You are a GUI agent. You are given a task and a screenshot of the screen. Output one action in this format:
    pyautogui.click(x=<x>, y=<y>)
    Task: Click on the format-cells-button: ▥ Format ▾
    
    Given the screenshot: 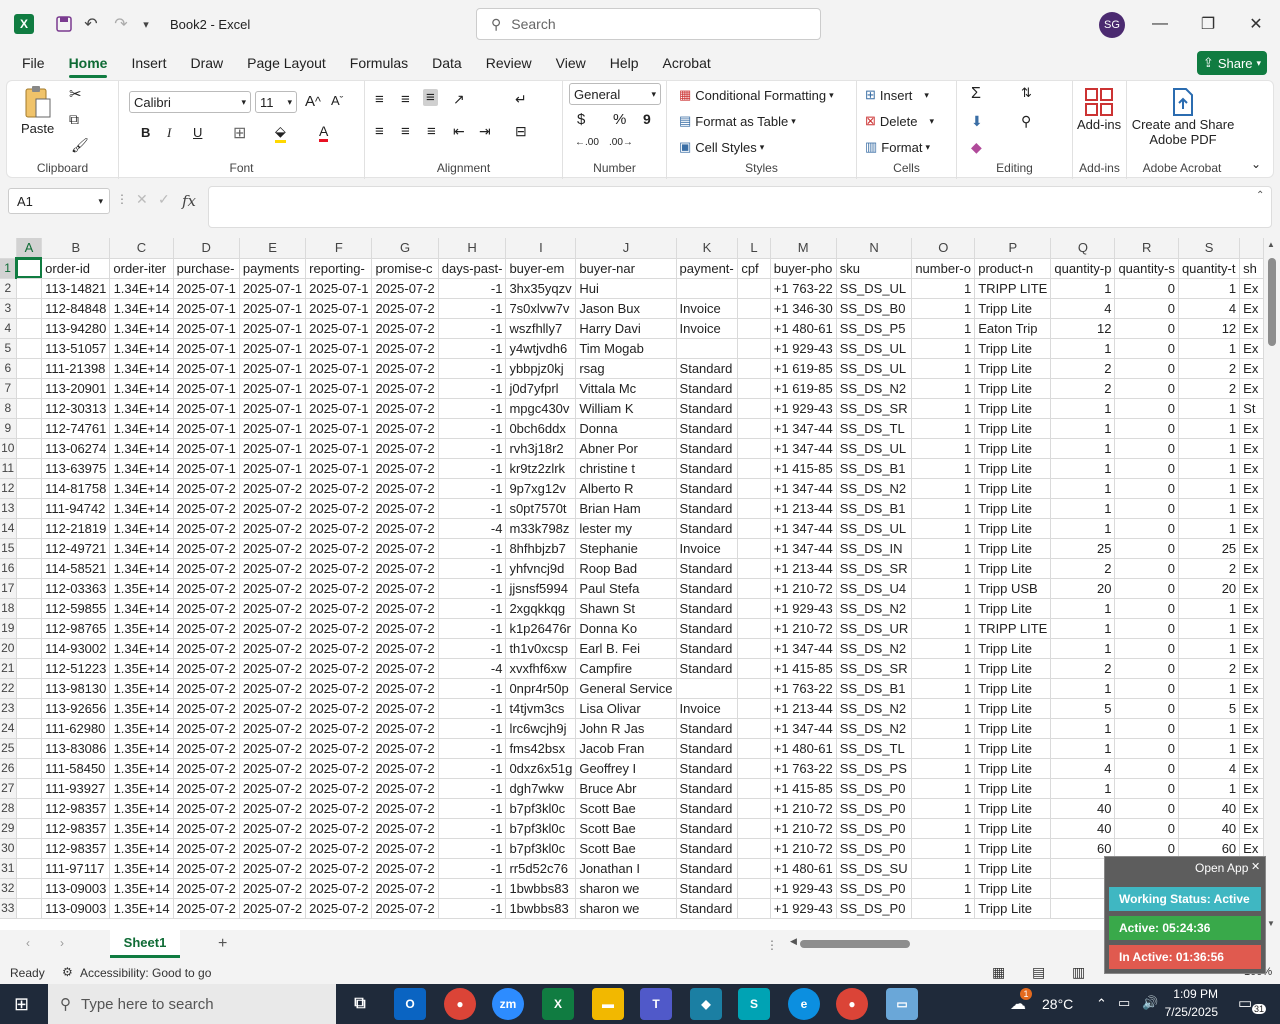 What is the action you would take?
    pyautogui.click(x=897, y=147)
    